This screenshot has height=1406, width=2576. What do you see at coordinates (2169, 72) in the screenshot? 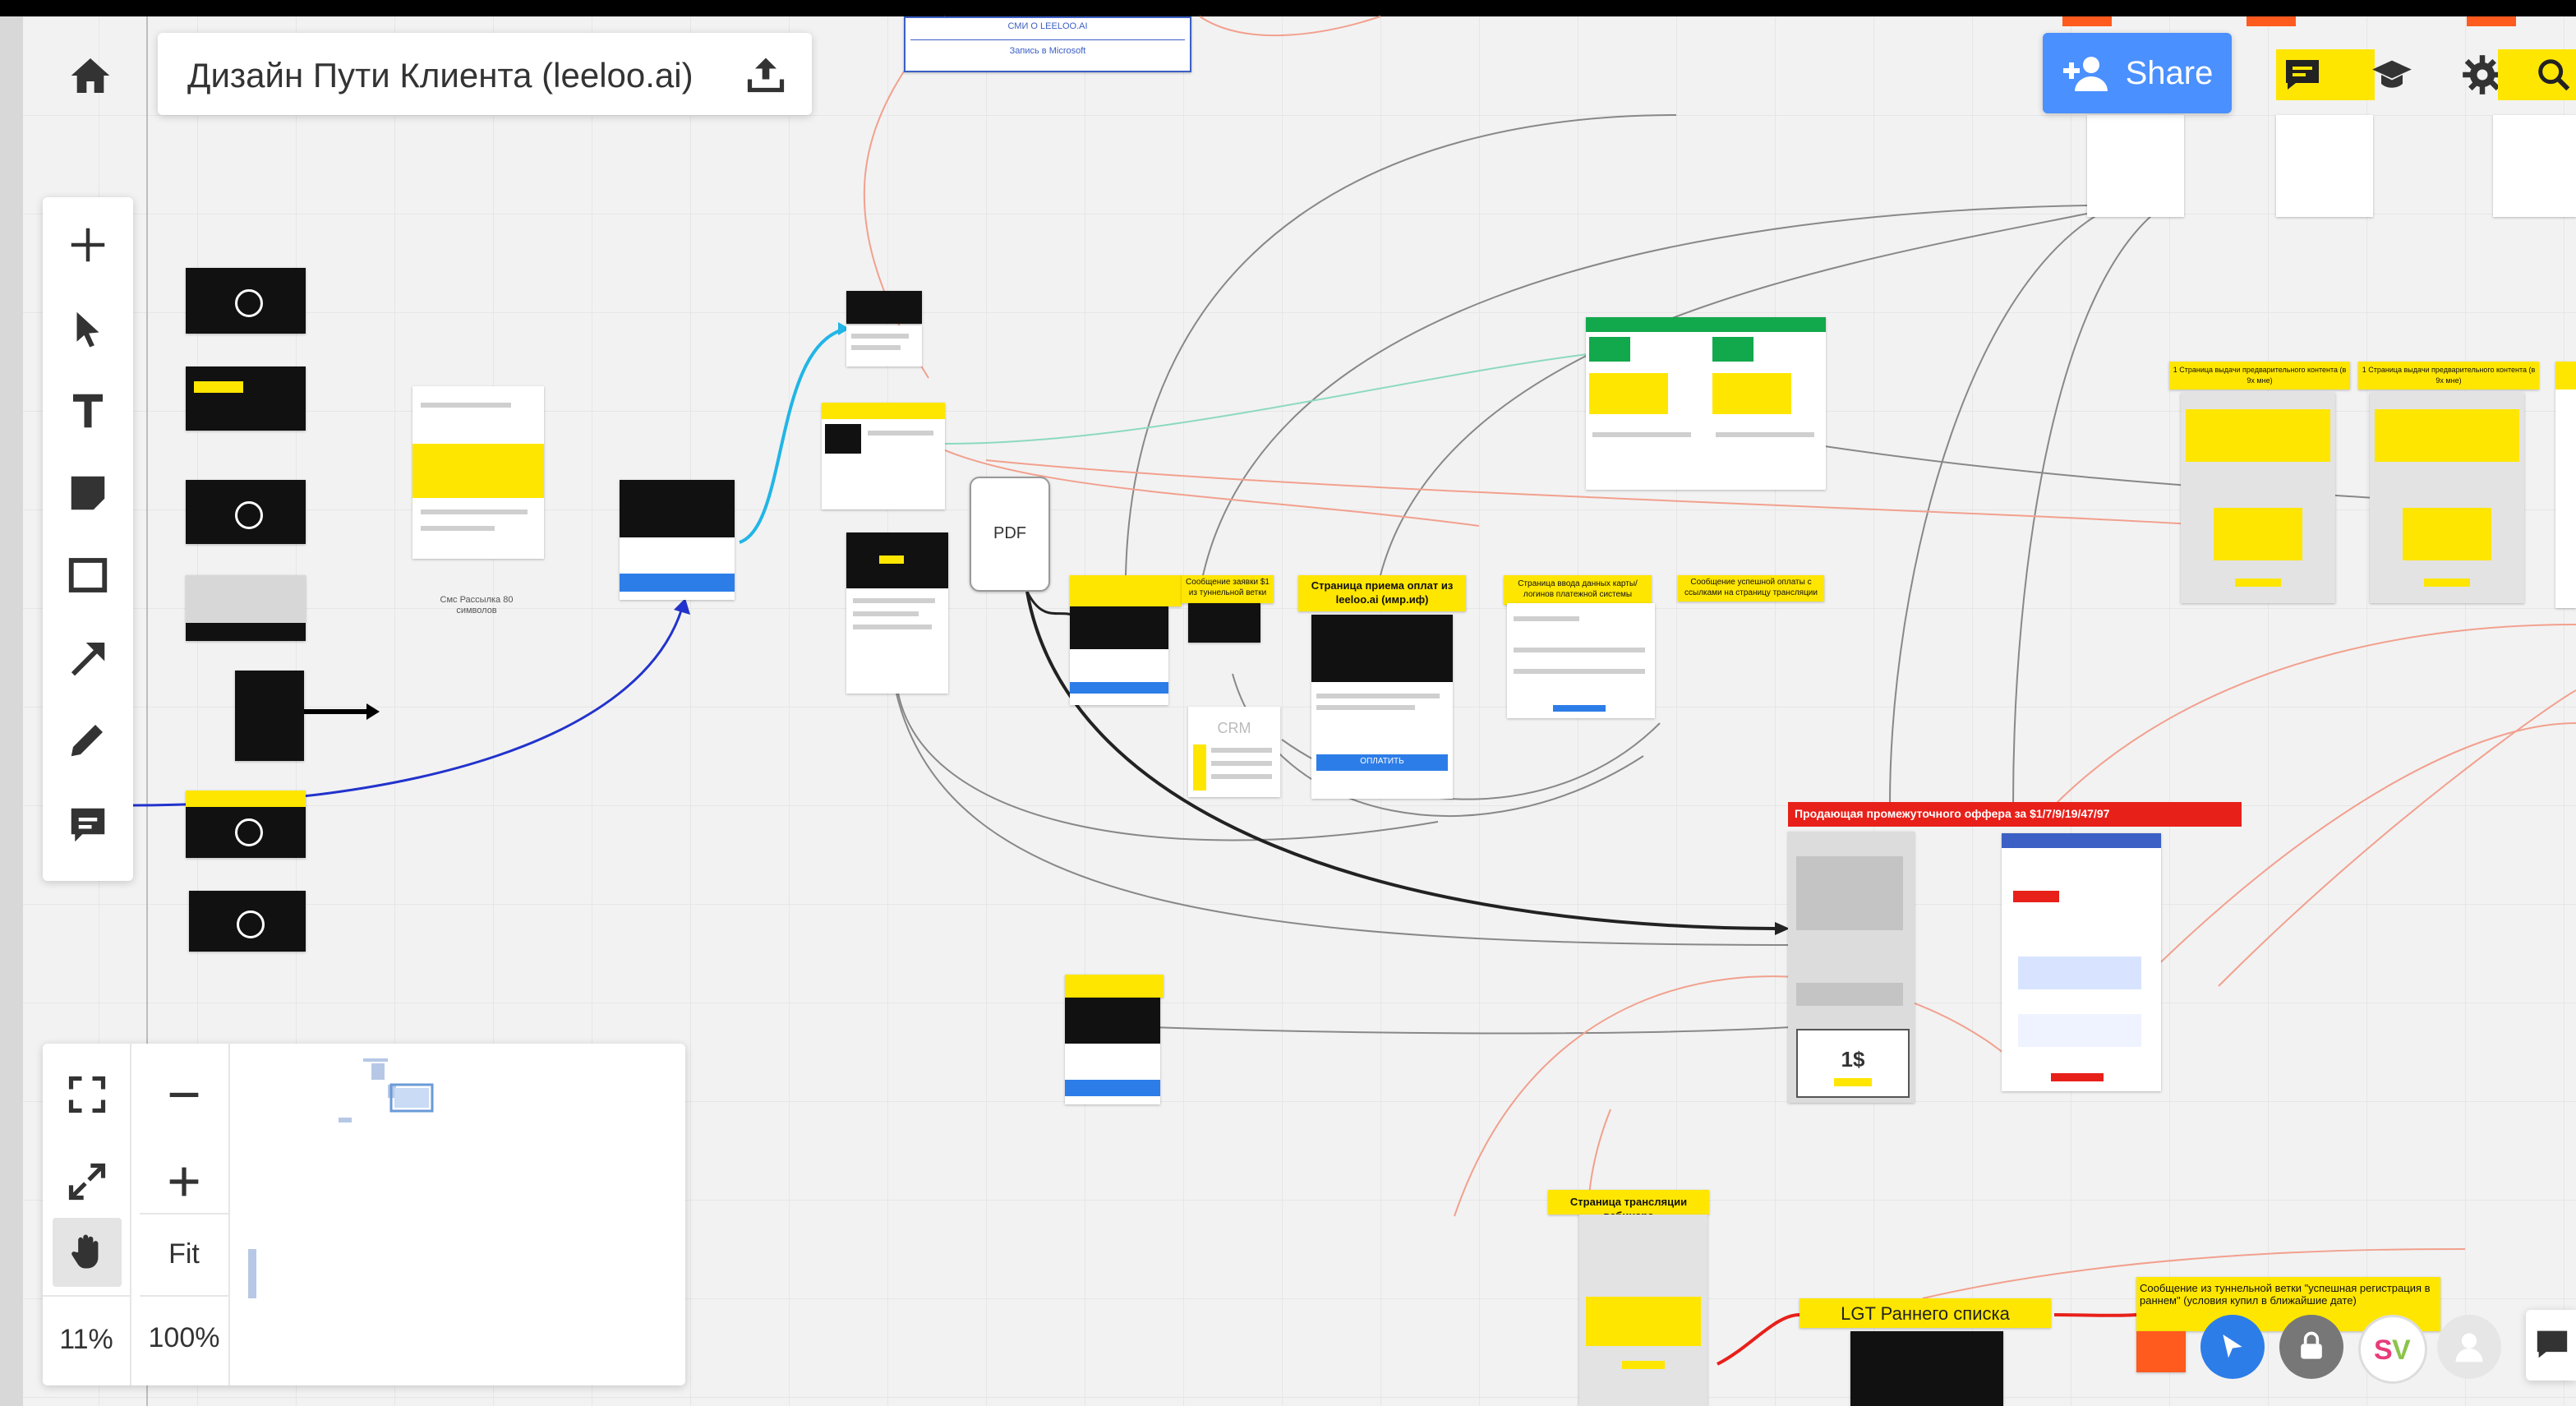
I see `share-label: Share` at bounding box center [2169, 72].